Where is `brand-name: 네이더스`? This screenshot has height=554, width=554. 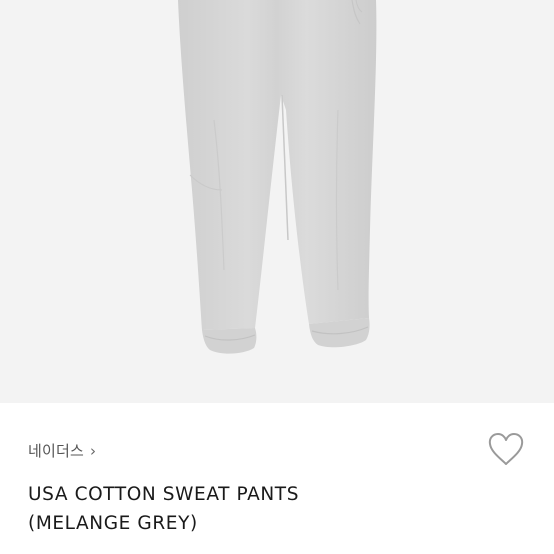 brand-name: 네이더스 is located at coordinates (56, 451).